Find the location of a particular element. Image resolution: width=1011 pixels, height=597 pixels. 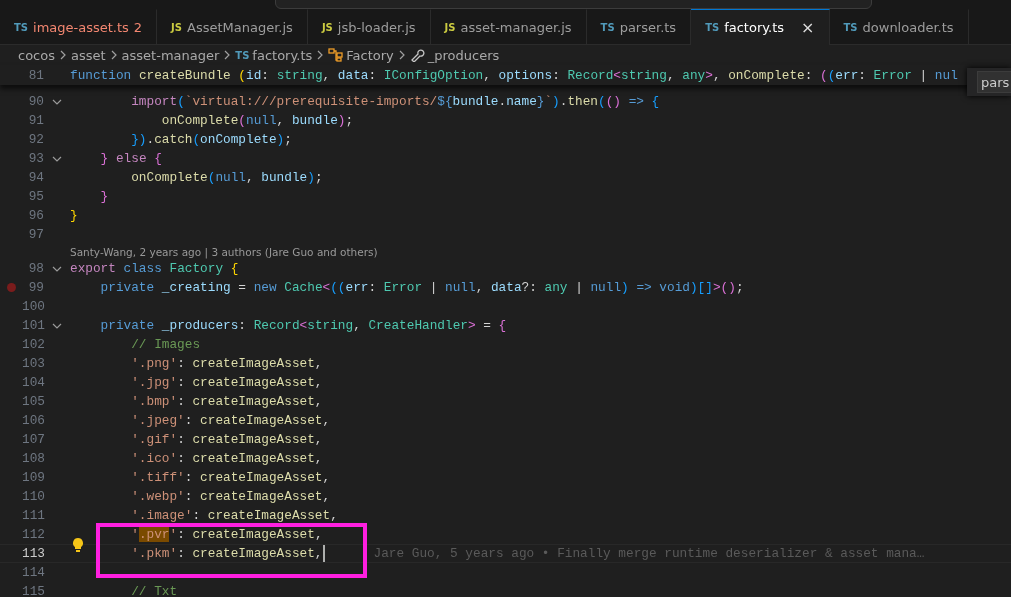

breadcrumb-item: cocos is located at coordinates (36, 55).